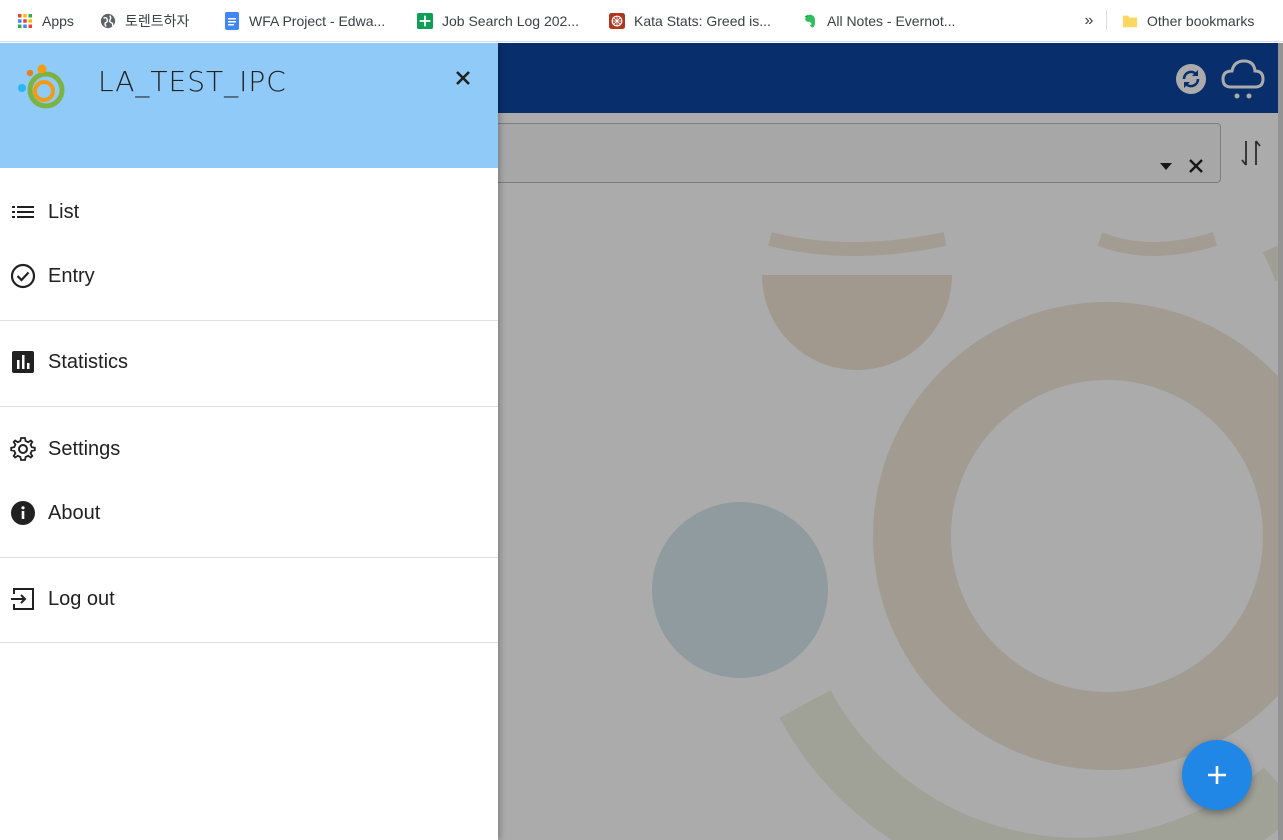  I want to click on menu-item-list: List, so click(249, 212).